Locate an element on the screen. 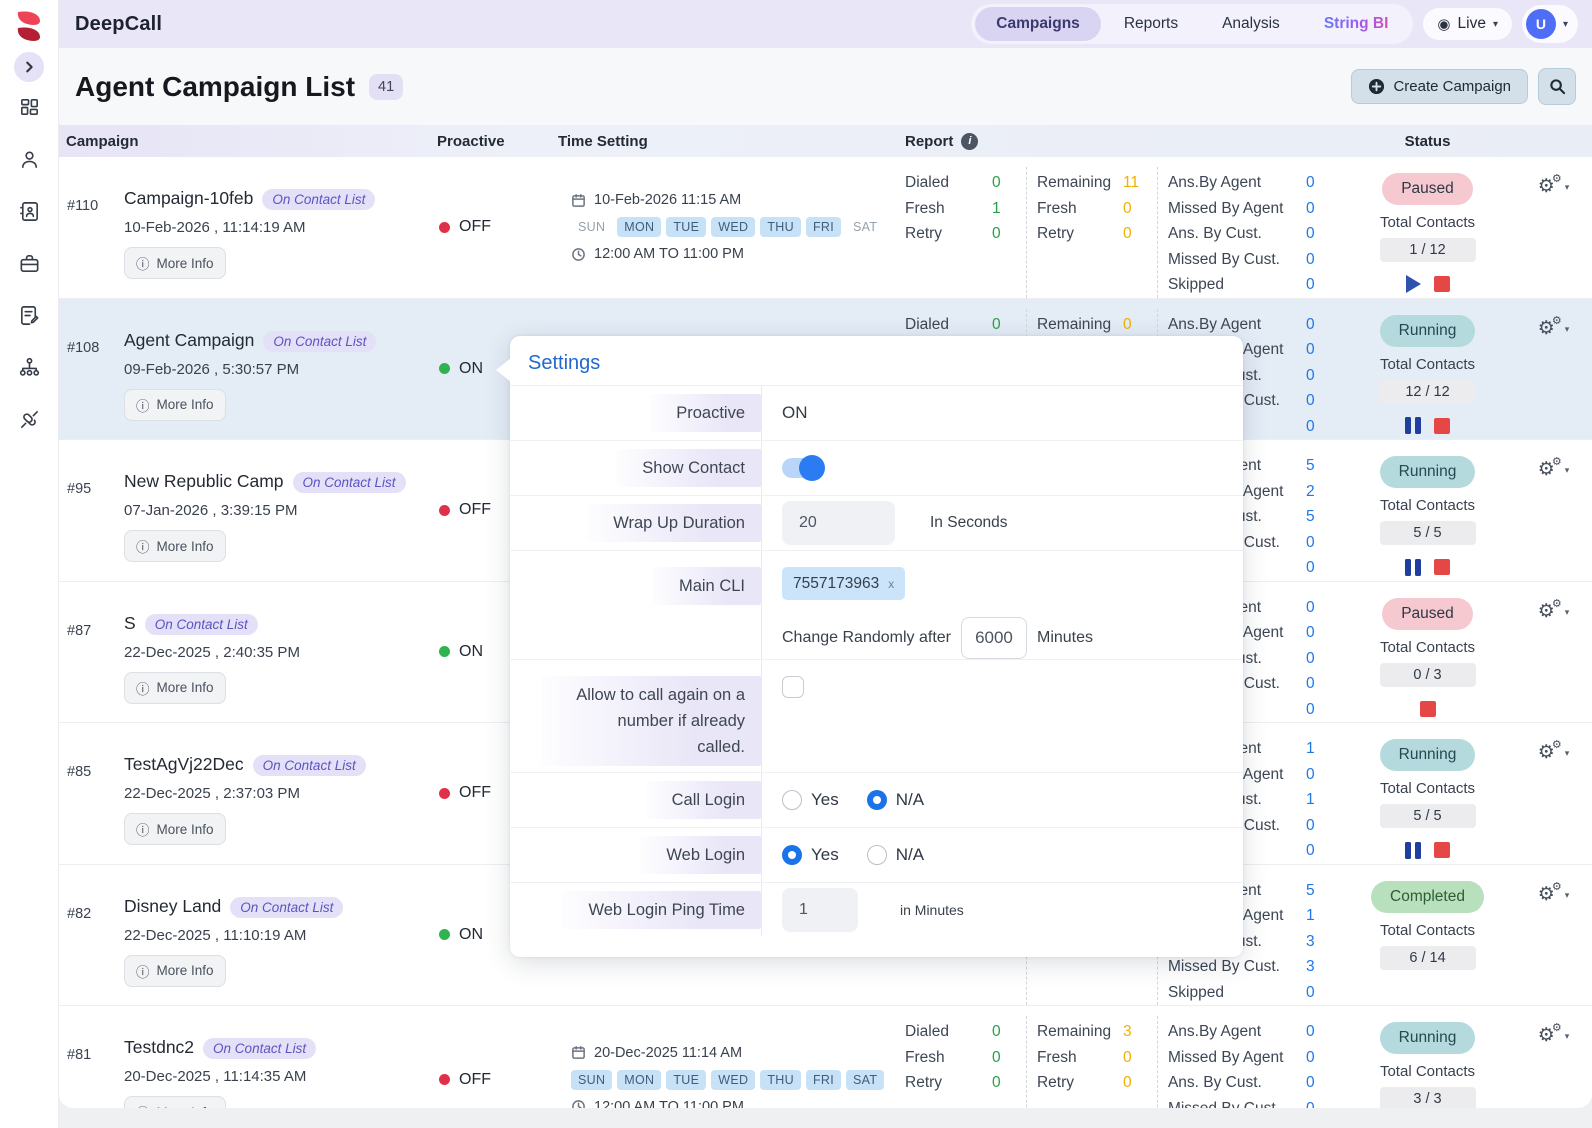  create-campaign-button: Create Campaign is located at coordinates (1439, 86).